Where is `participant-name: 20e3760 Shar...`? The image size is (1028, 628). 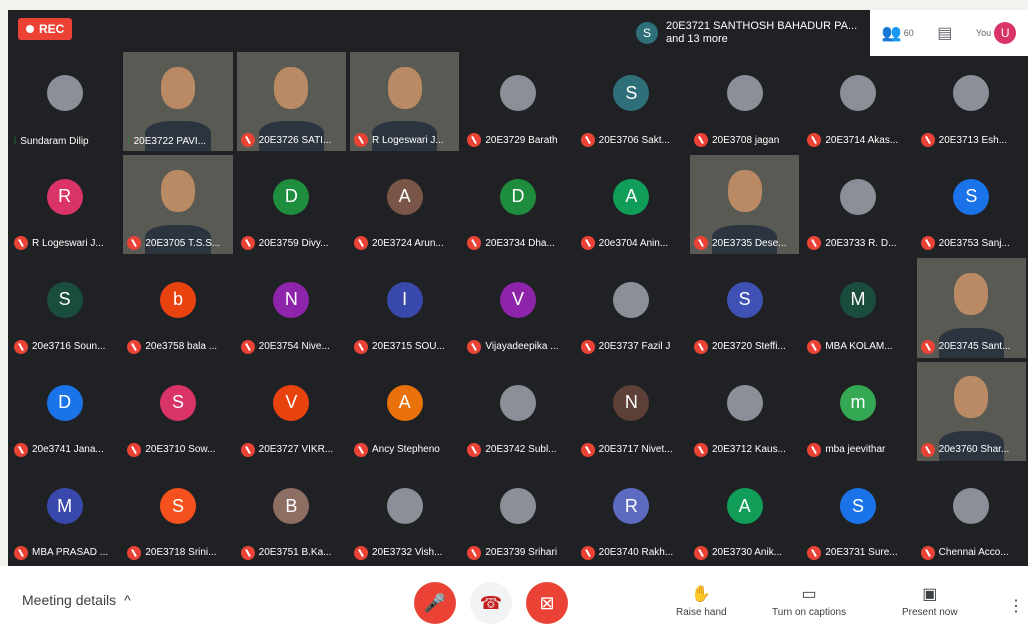 participant-name: 20e3760 Shar... is located at coordinates (974, 450).